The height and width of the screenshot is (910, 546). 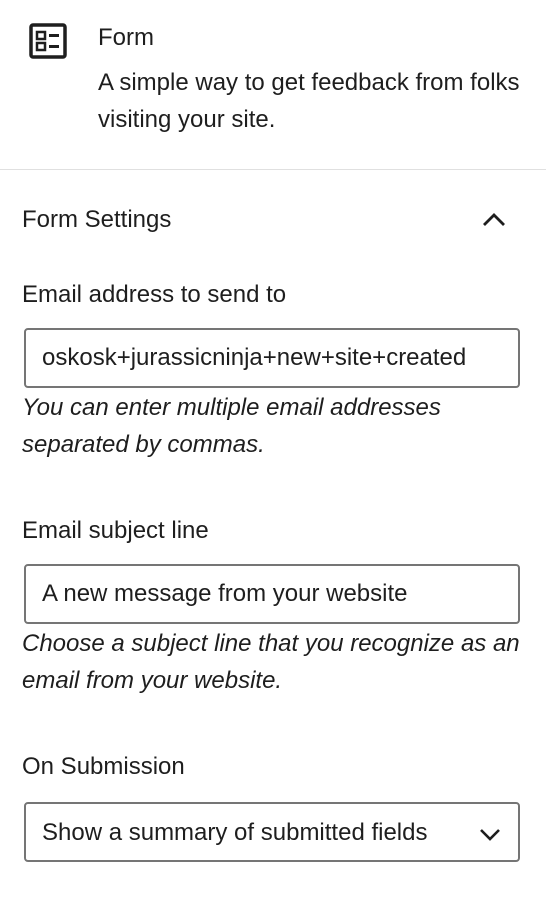 I want to click on chevron-down-icon, so click(x=490, y=835).